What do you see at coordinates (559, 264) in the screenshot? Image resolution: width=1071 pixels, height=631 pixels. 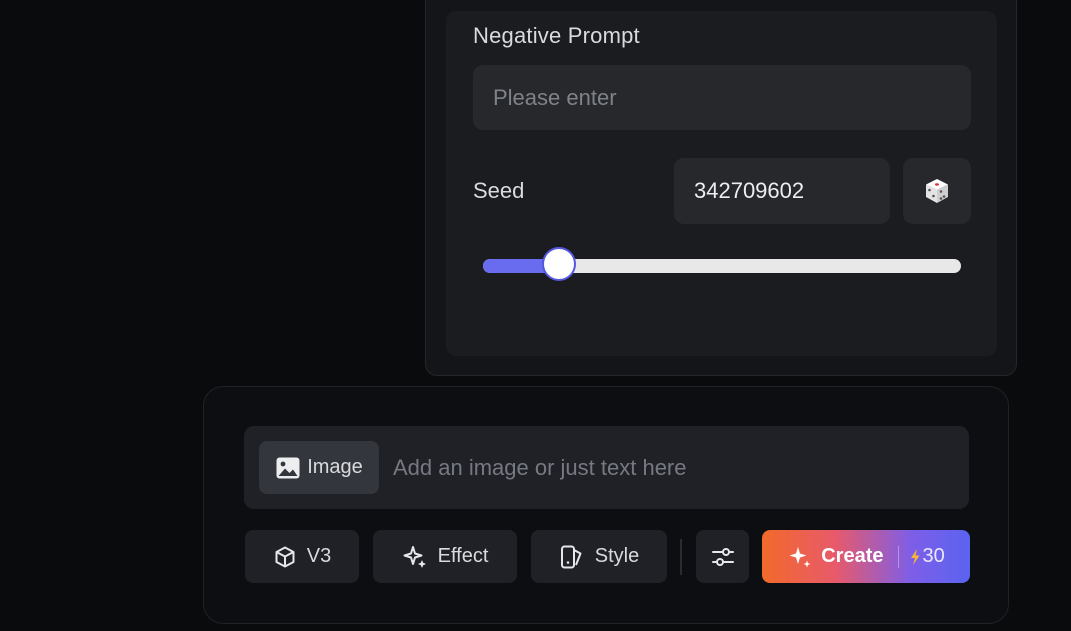 I see `slider-thumb` at bounding box center [559, 264].